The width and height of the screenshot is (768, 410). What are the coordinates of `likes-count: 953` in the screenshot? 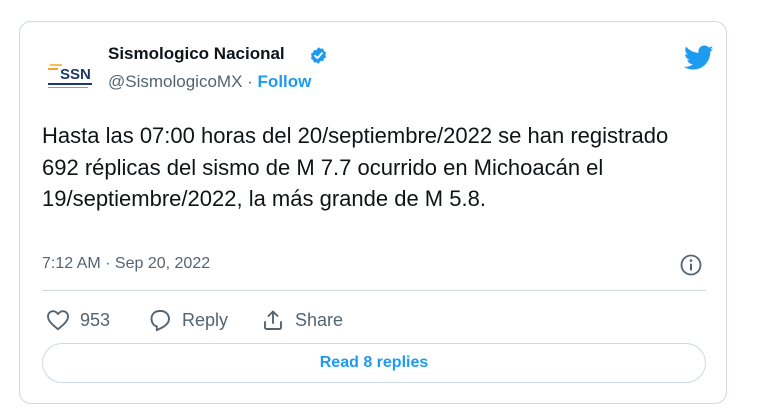 It's located at (95, 319).